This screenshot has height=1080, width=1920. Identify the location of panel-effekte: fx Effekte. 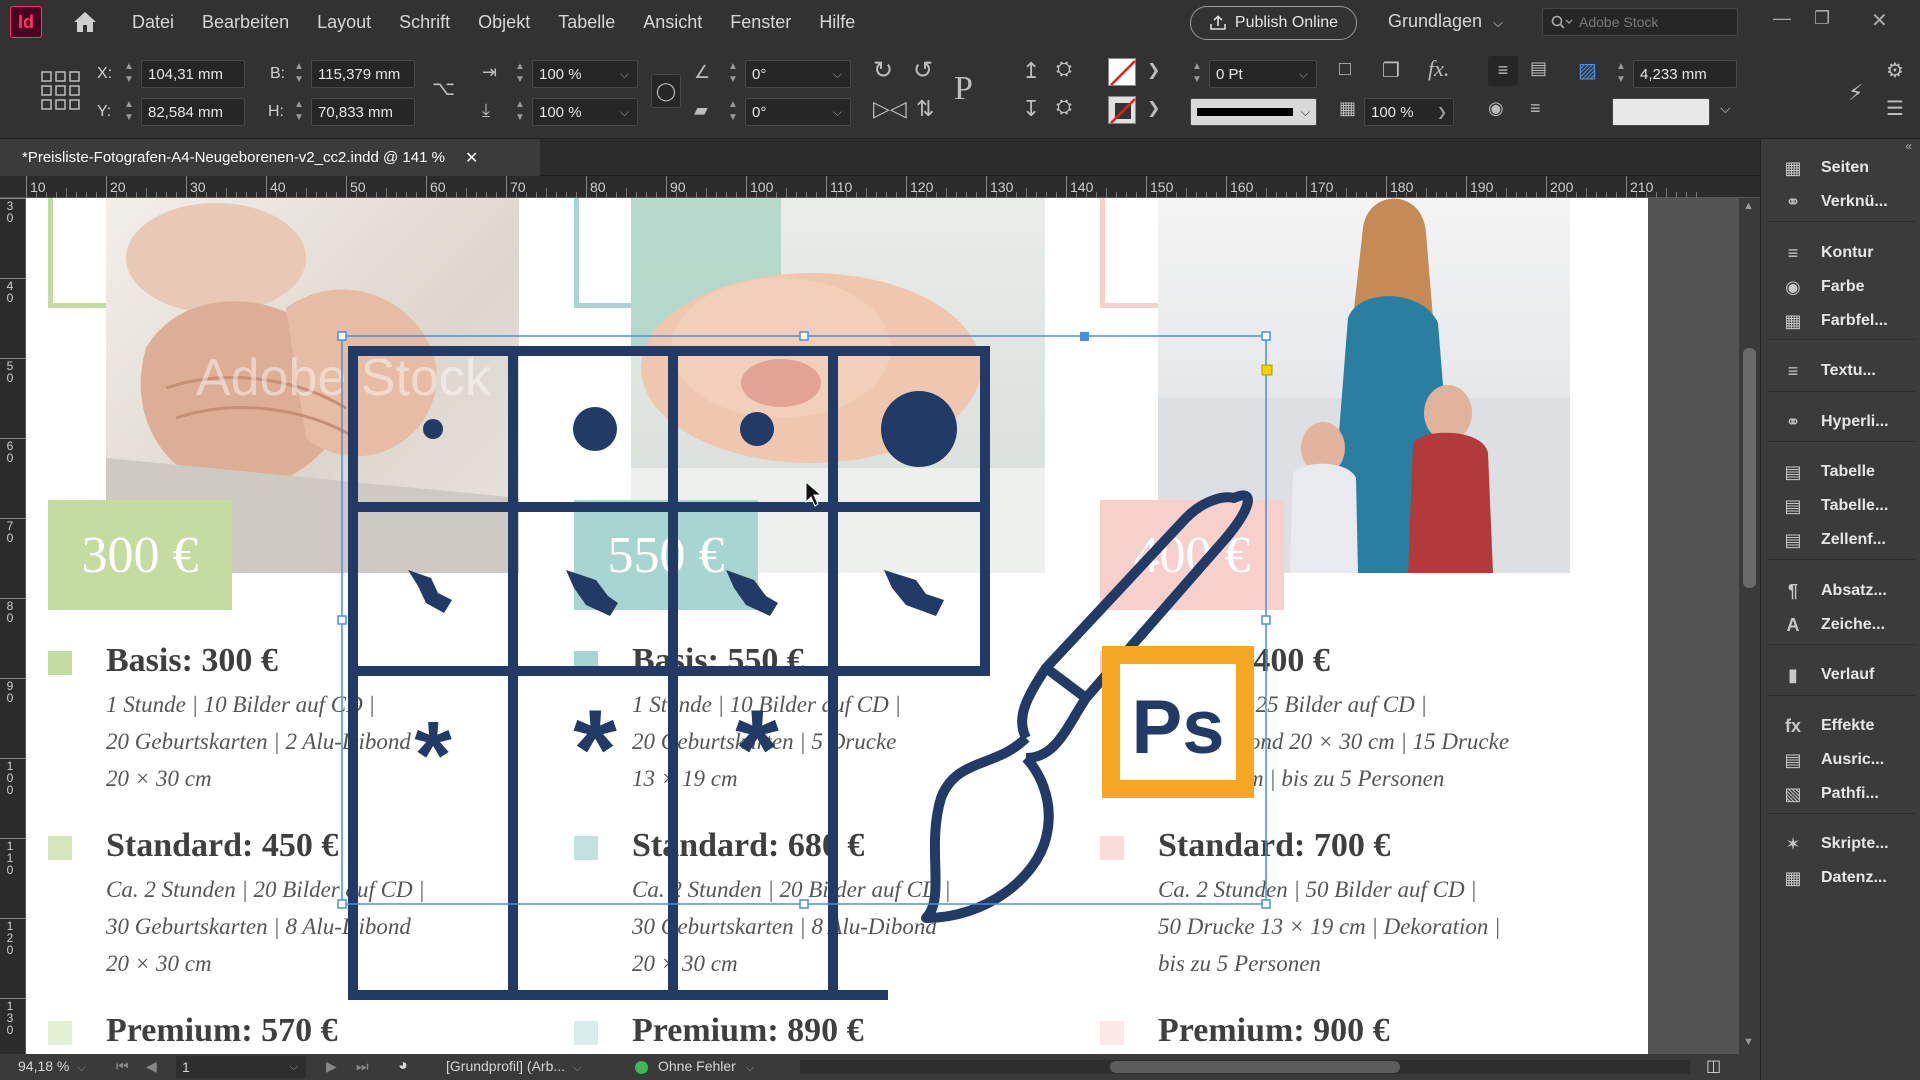
(1840, 726).